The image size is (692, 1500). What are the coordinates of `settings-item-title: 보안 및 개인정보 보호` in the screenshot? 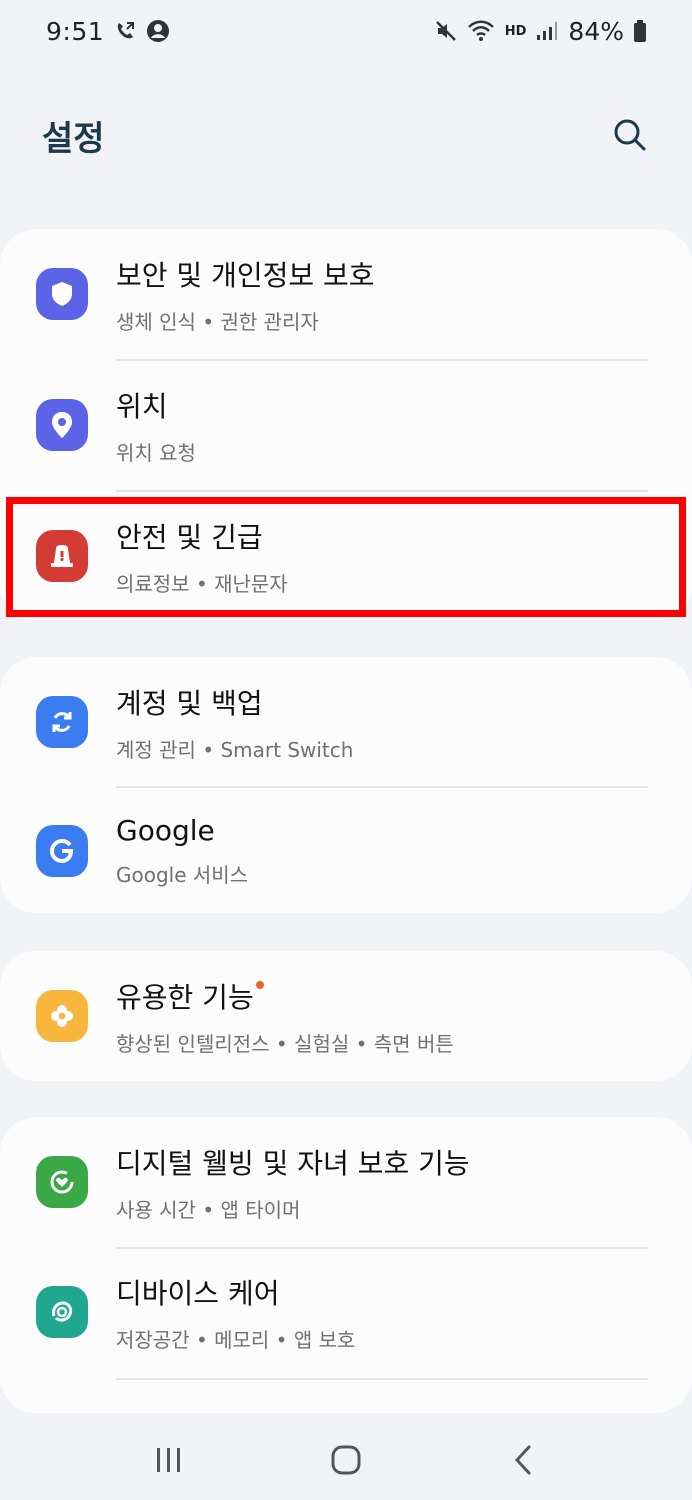 It's located at (245, 275).